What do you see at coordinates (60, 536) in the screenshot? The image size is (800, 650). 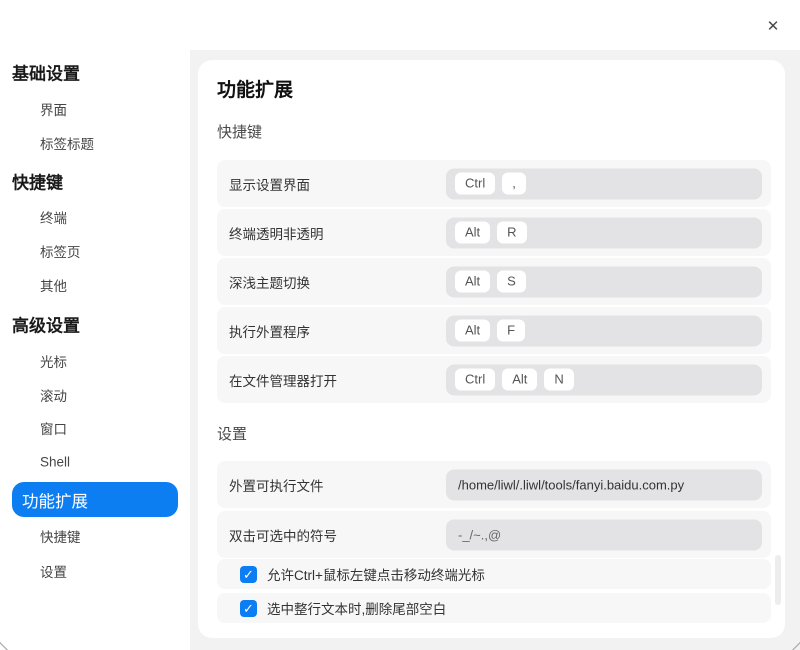 I see `sidebar-item-shortcut-keys: 快捷键` at bounding box center [60, 536].